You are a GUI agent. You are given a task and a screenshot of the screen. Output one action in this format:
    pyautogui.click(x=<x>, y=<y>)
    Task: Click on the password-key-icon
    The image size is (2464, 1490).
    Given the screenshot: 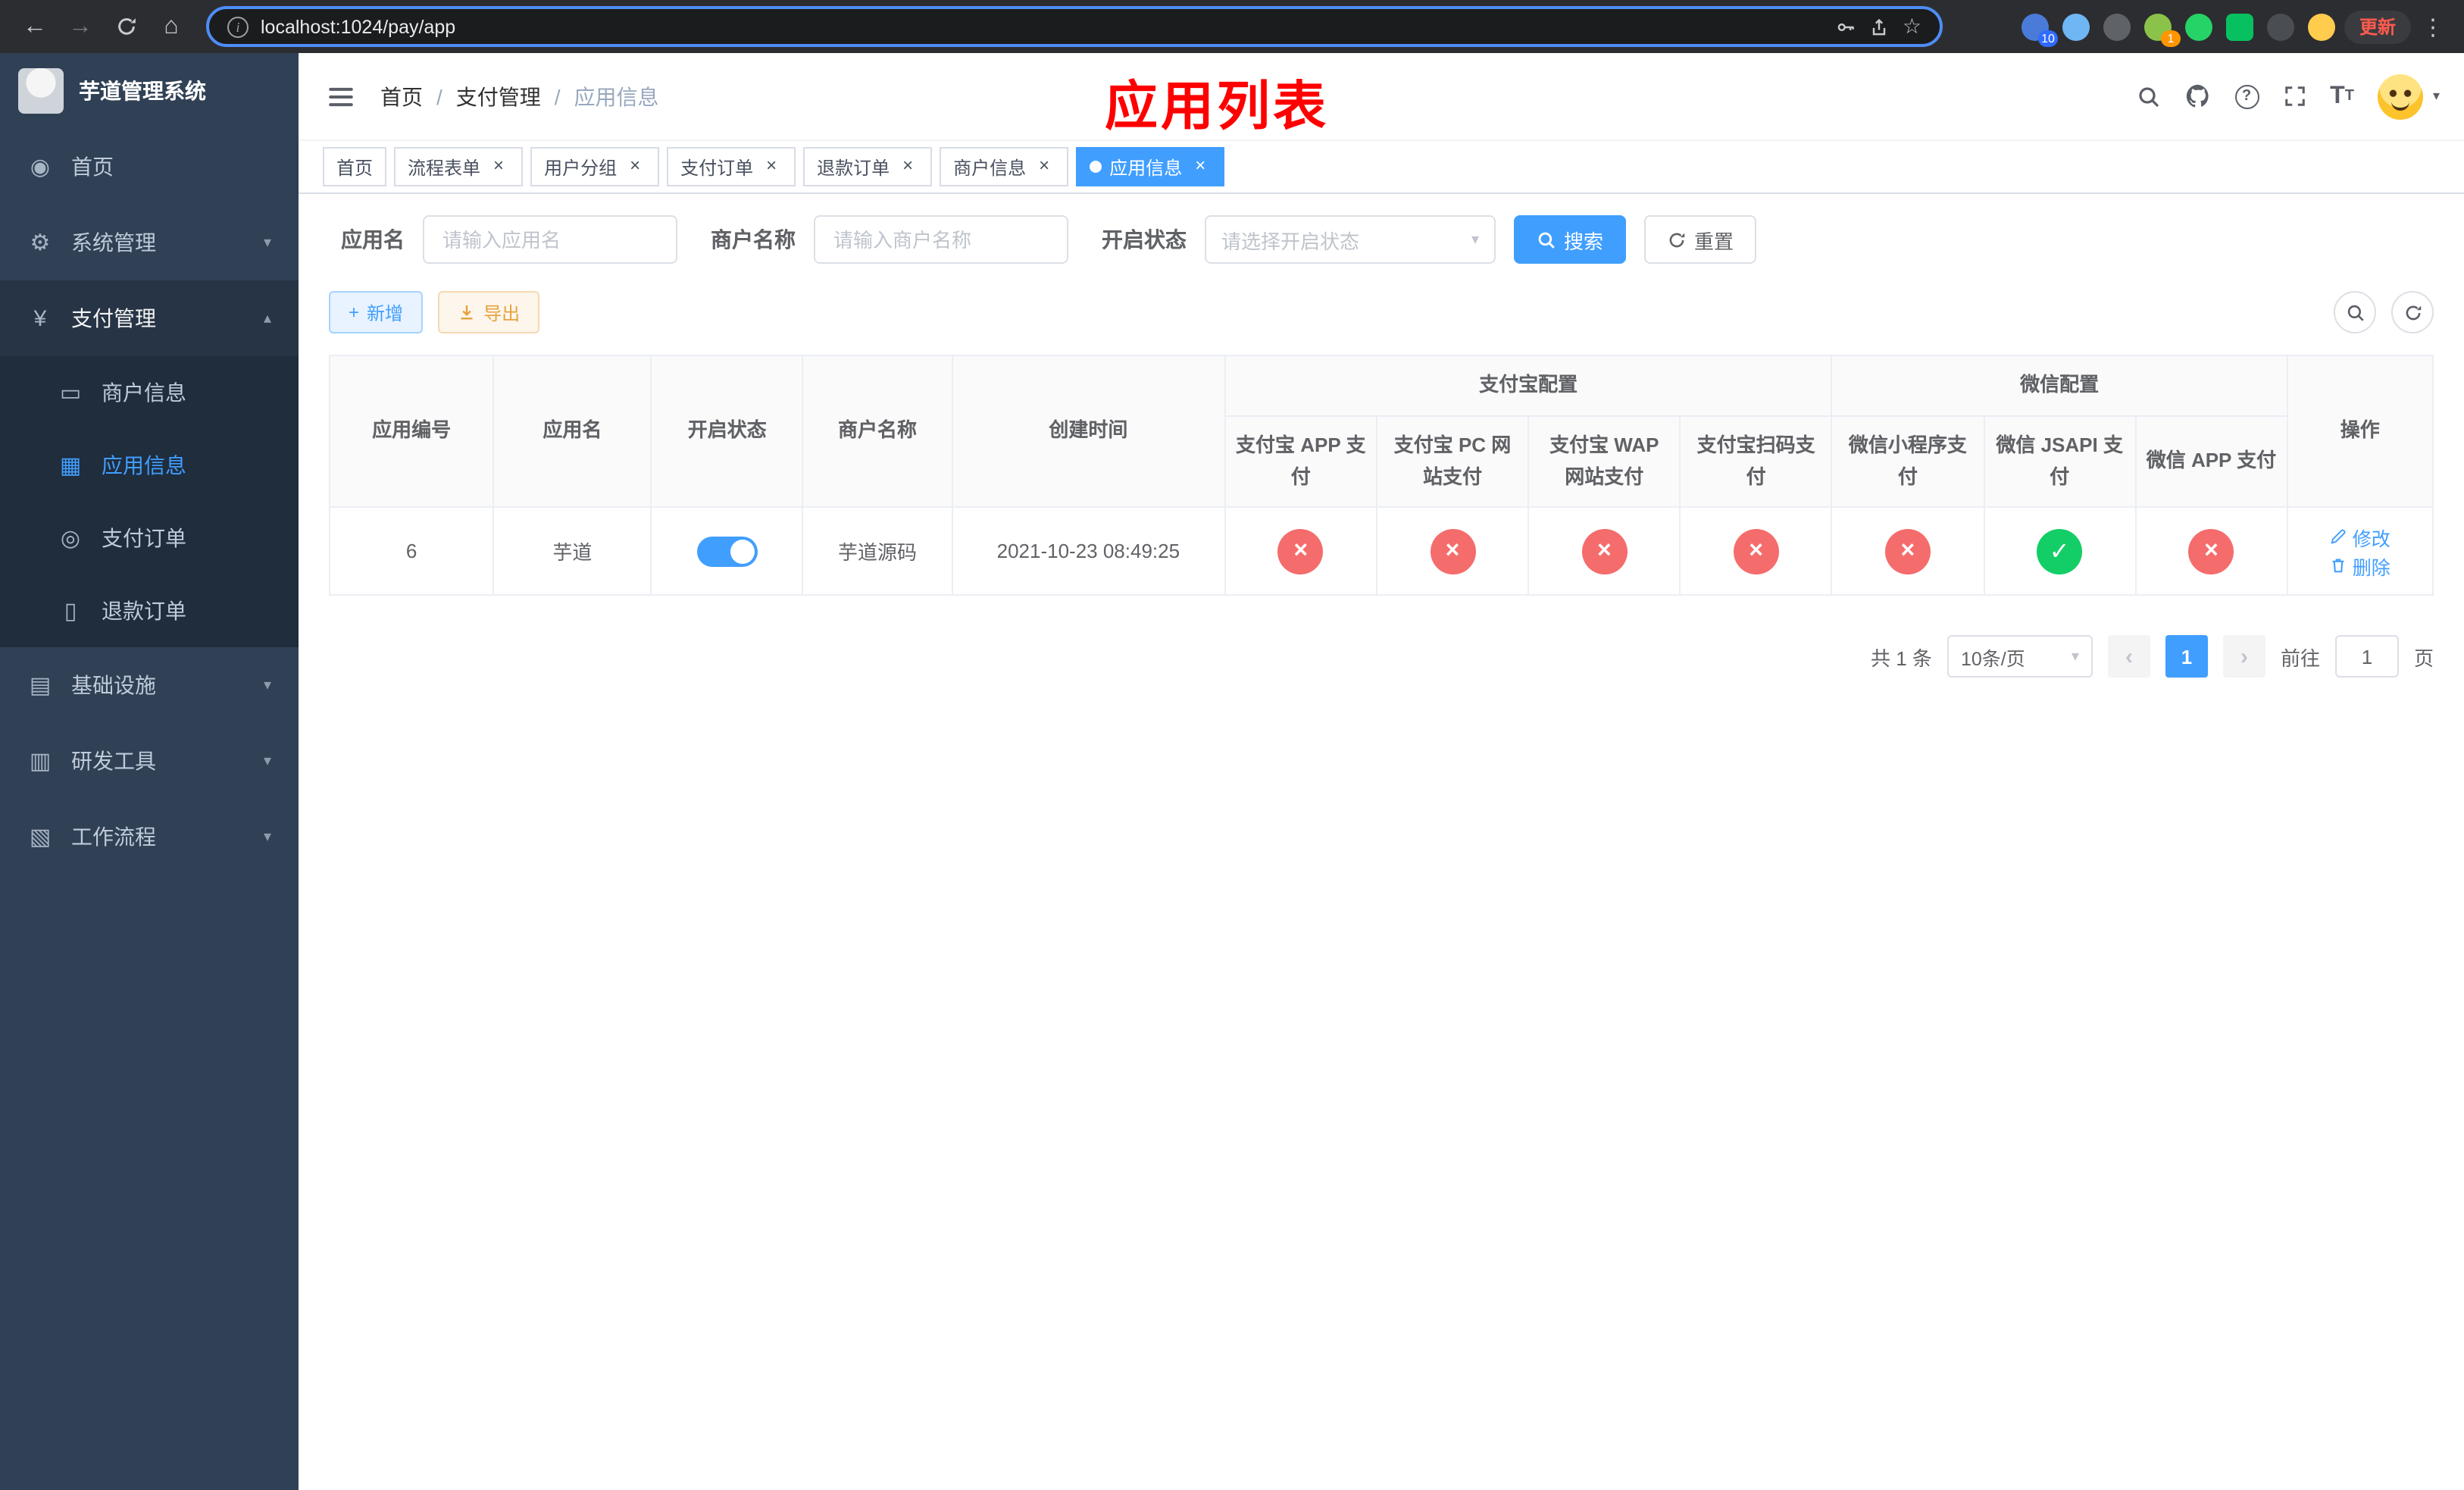 What is the action you would take?
    pyautogui.click(x=1846, y=27)
    